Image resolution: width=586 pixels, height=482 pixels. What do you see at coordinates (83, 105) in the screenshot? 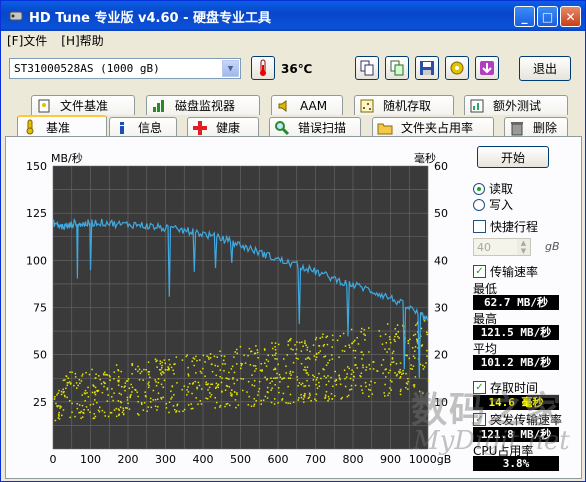
I see `tab-file-benchmark: 文件基准` at bounding box center [83, 105].